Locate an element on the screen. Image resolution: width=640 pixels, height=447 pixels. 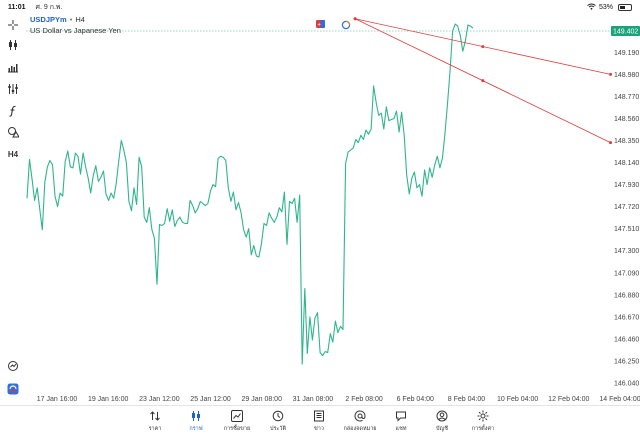
price-tick-label: 146.460 is located at coordinates (626, 339).